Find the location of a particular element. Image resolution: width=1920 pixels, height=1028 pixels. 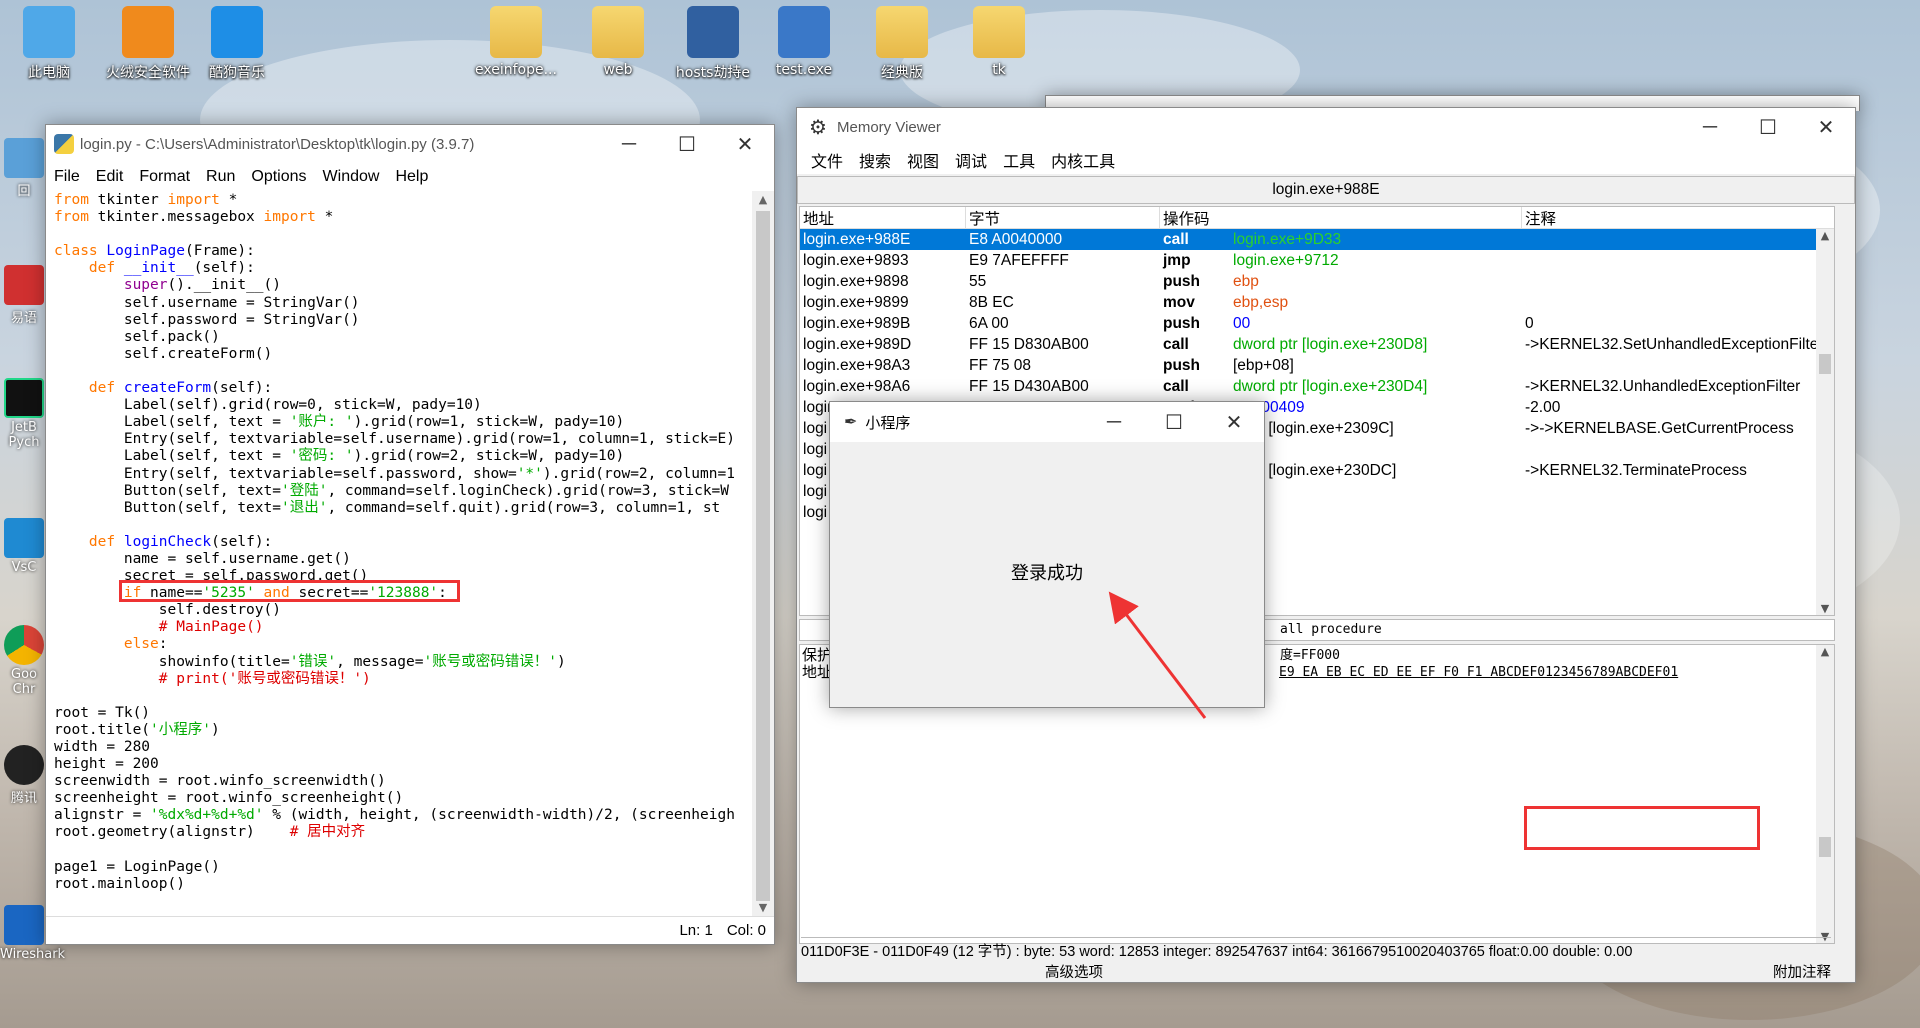

disasm-row: login.exe+9899 8B EC mov ebp,esp is located at coordinates (1317, 302).